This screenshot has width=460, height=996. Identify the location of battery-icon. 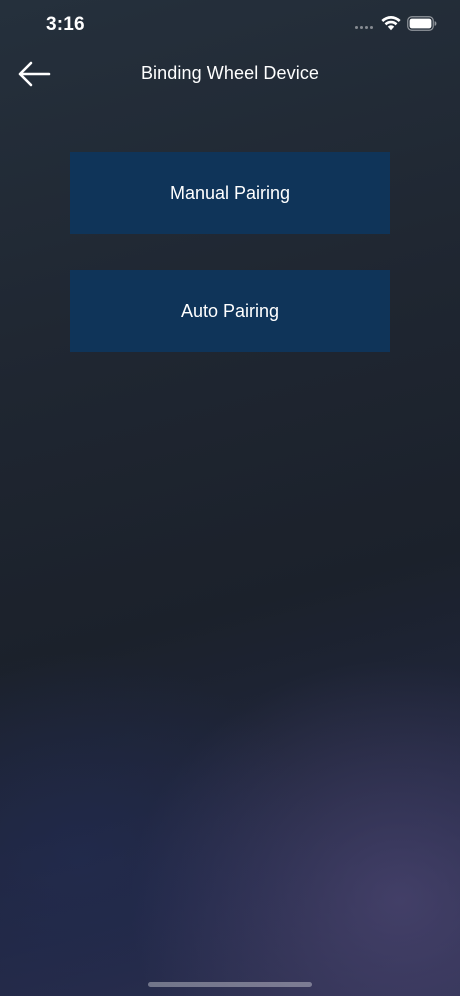
(422, 23).